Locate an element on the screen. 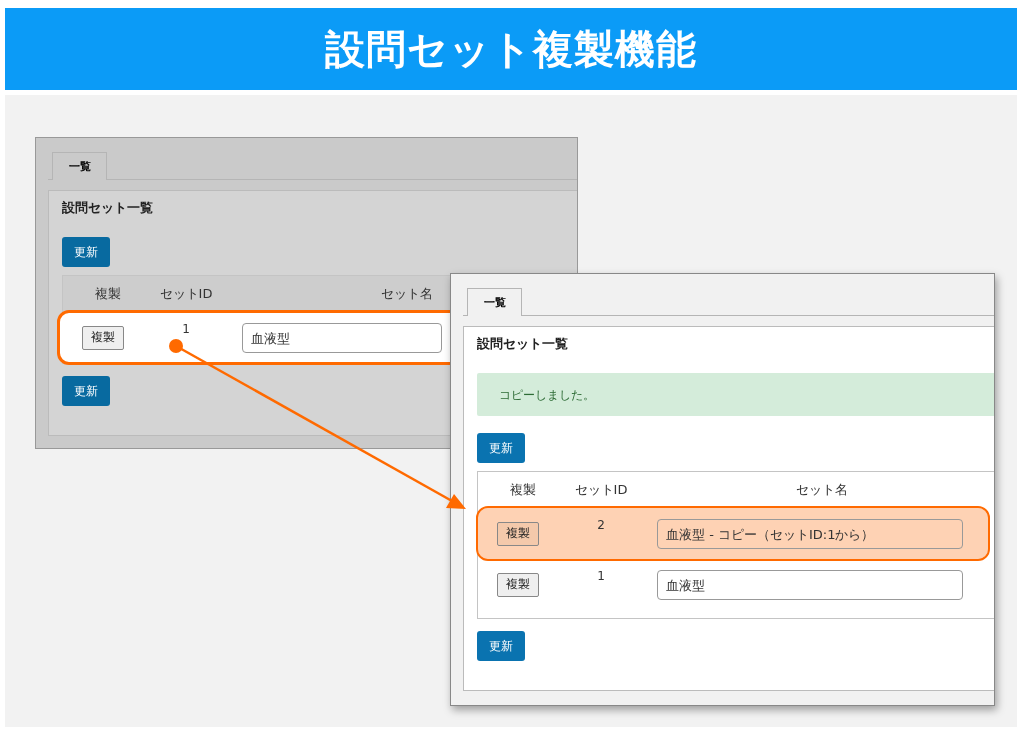 This screenshot has height=733, width=1024. set-name-field: 血液型 - コピー（セットID:1から） is located at coordinates (810, 533).